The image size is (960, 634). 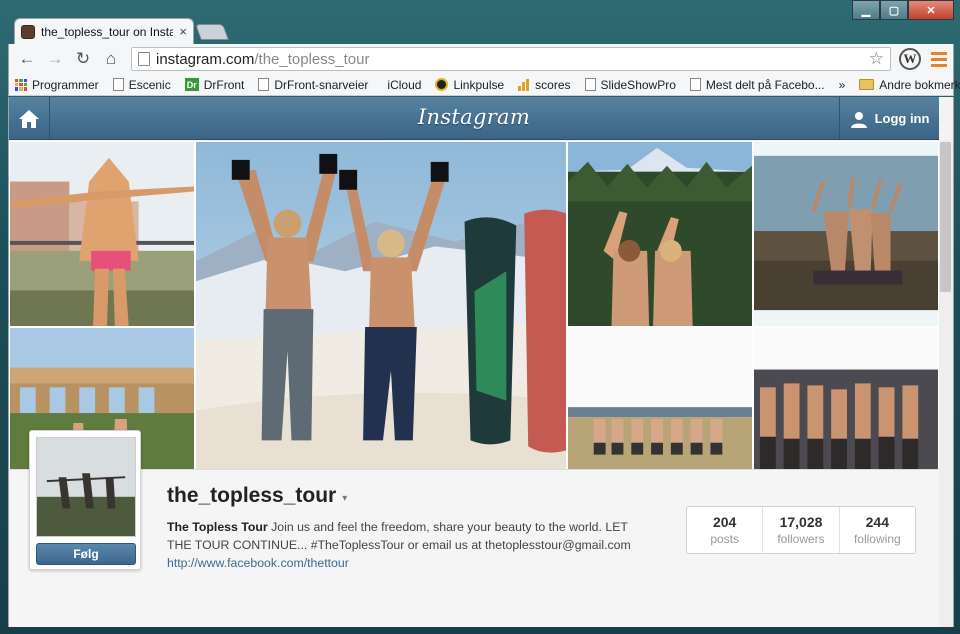 I want to click on stat-label: posts, so click(x=724, y=539).